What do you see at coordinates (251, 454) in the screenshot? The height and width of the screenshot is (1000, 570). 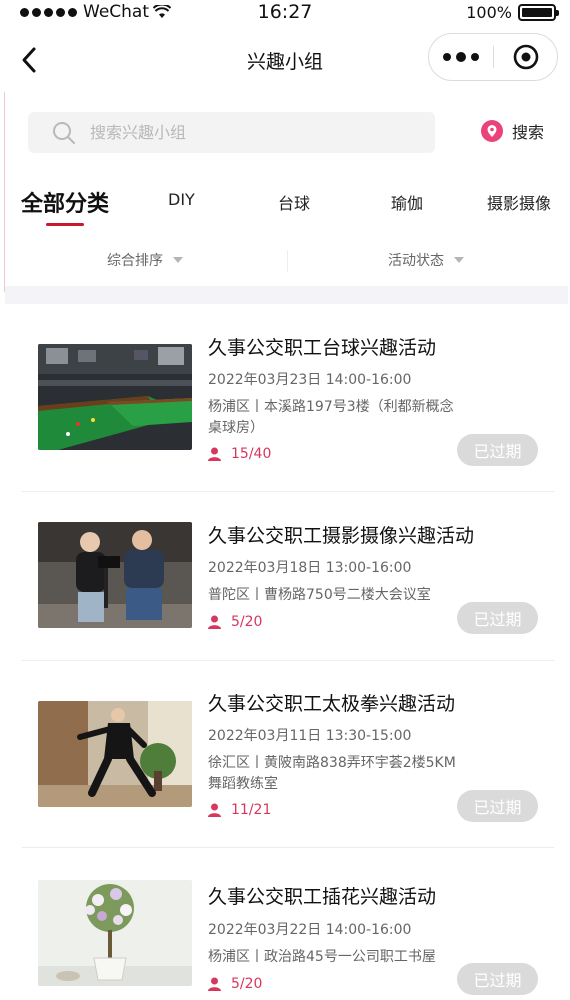 I see `participant-count-value: 15/40` at bounding box center [251, 454].